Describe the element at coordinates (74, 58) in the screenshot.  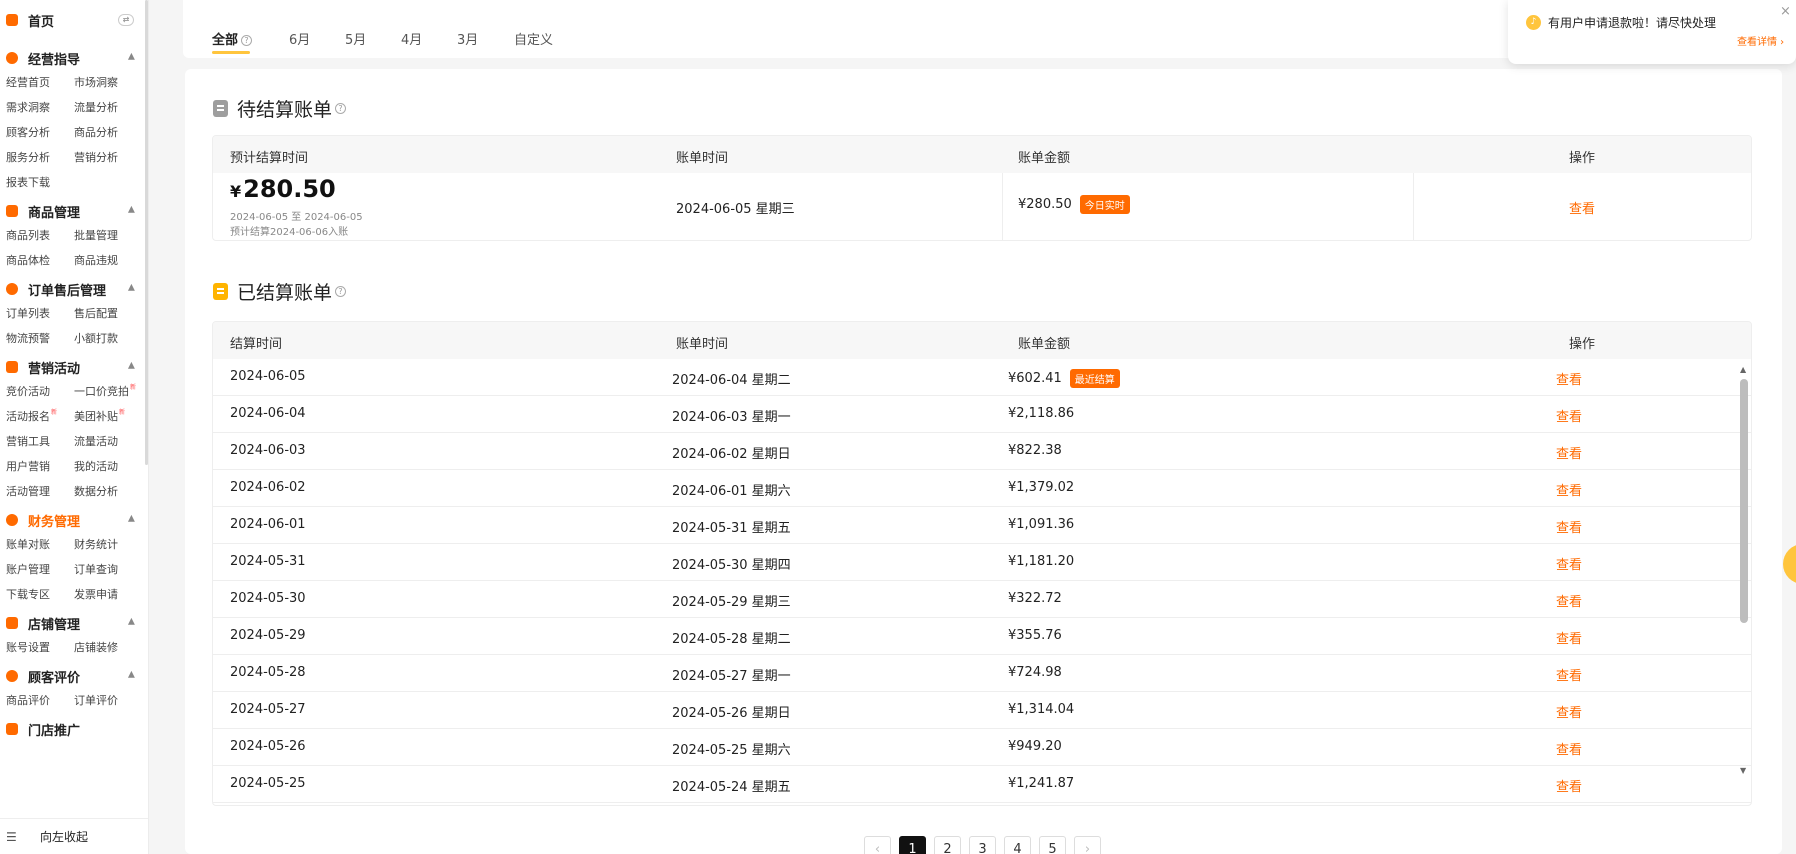
I see `sidebar-group-header: 经营指导 ▼` at that location.